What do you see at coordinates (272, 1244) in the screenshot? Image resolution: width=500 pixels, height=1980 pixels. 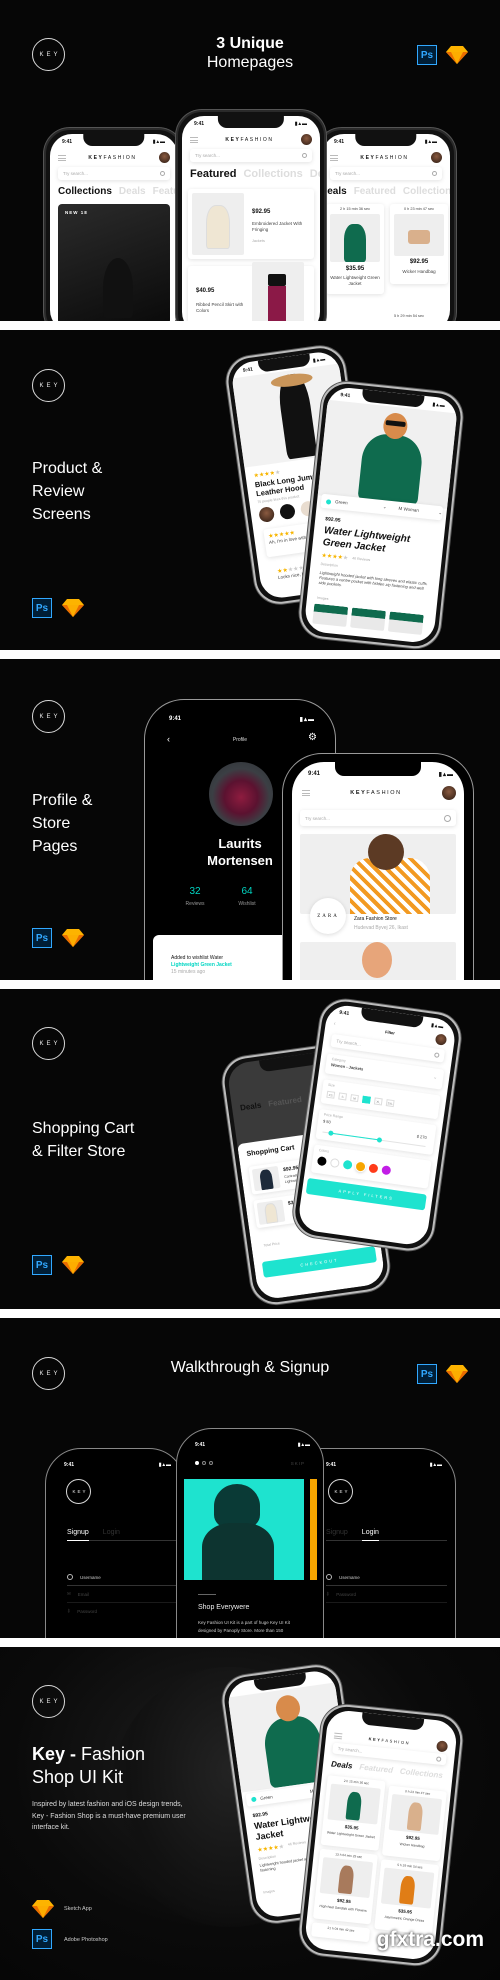 I see `total-price-label: Total Price` at bounding box center [272, 1244].